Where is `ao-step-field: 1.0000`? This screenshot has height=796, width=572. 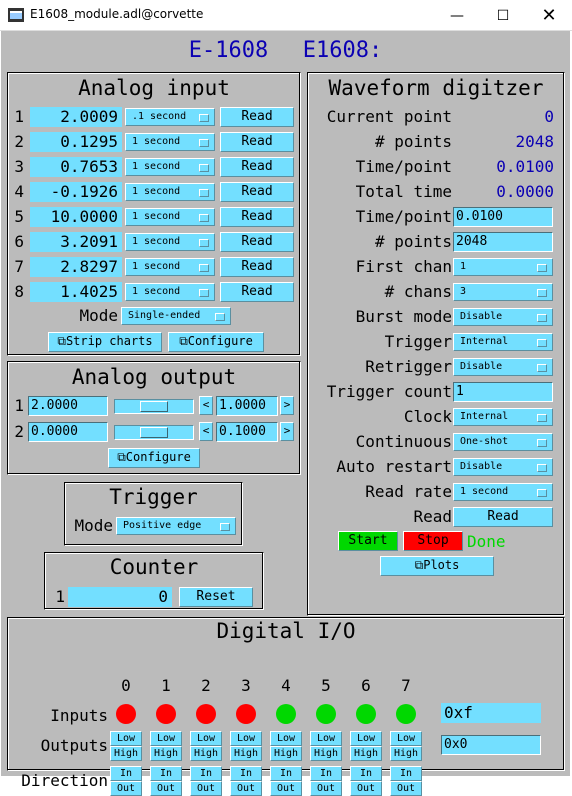
ao-step-field: 1.0000 is located at coordinates (247, 406).